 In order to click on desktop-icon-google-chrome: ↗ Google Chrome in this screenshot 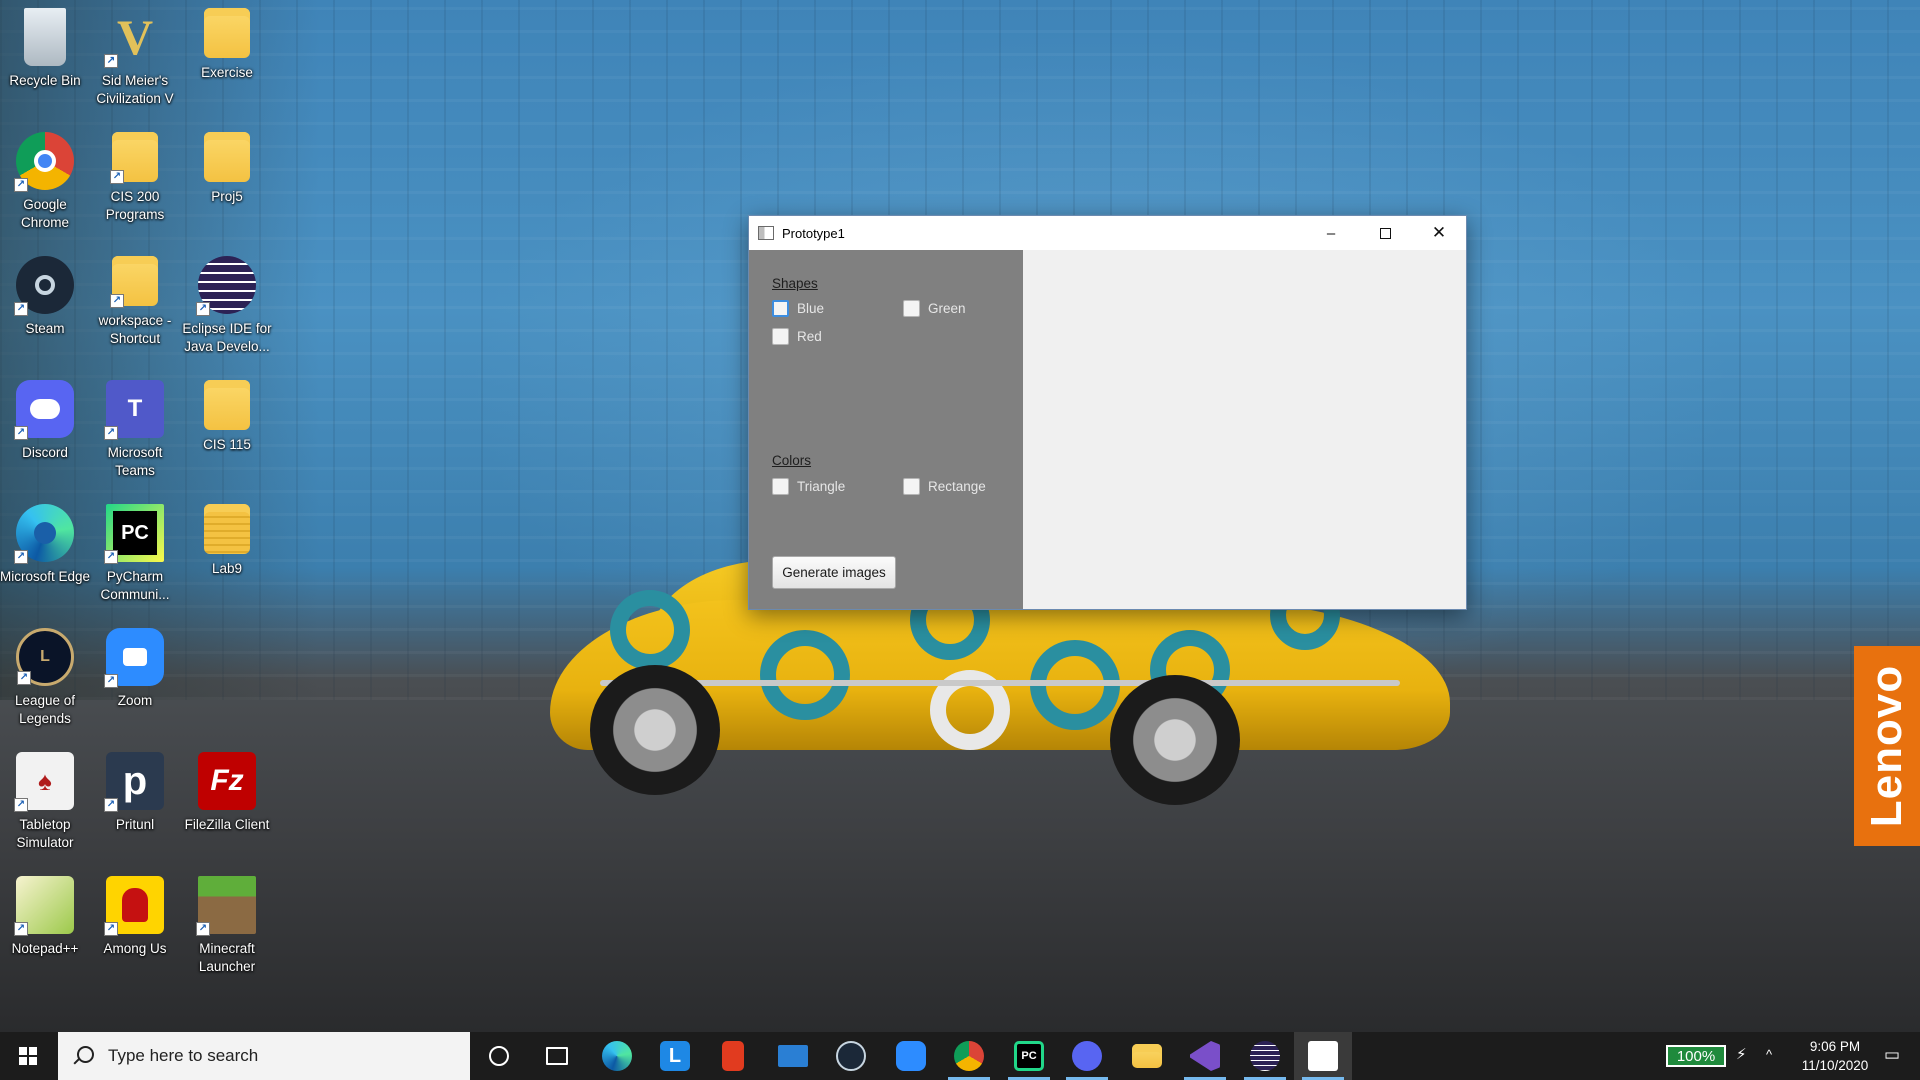, I will do `click(45, 183)`.